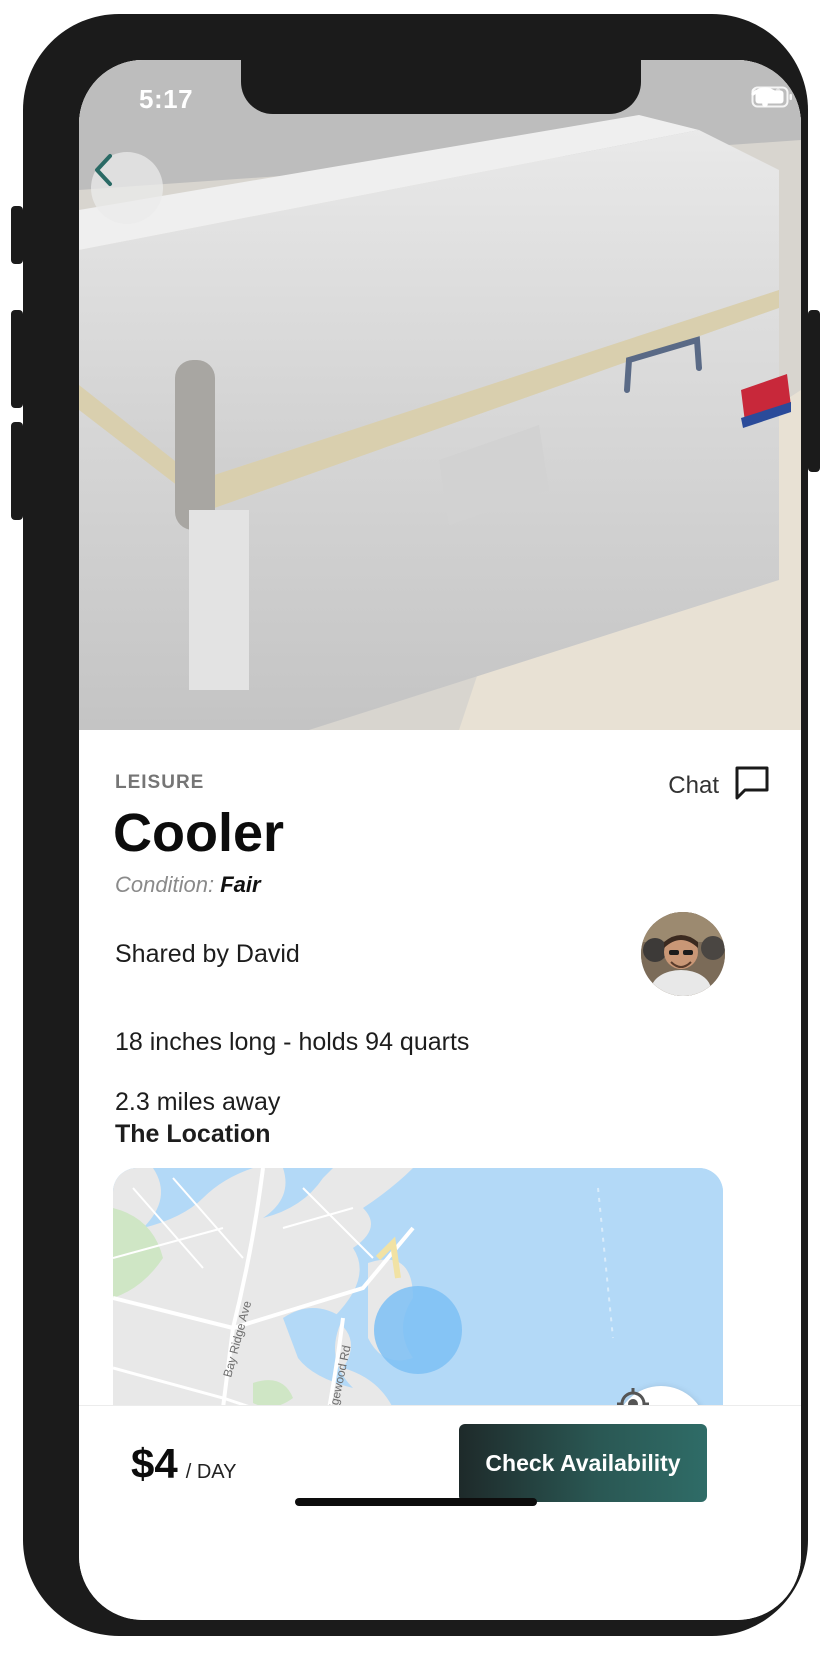  What do you see at coordinates (752, 785) in the screenshot?
I see `chat-bubble-icon` at bounding box center [752, 785].